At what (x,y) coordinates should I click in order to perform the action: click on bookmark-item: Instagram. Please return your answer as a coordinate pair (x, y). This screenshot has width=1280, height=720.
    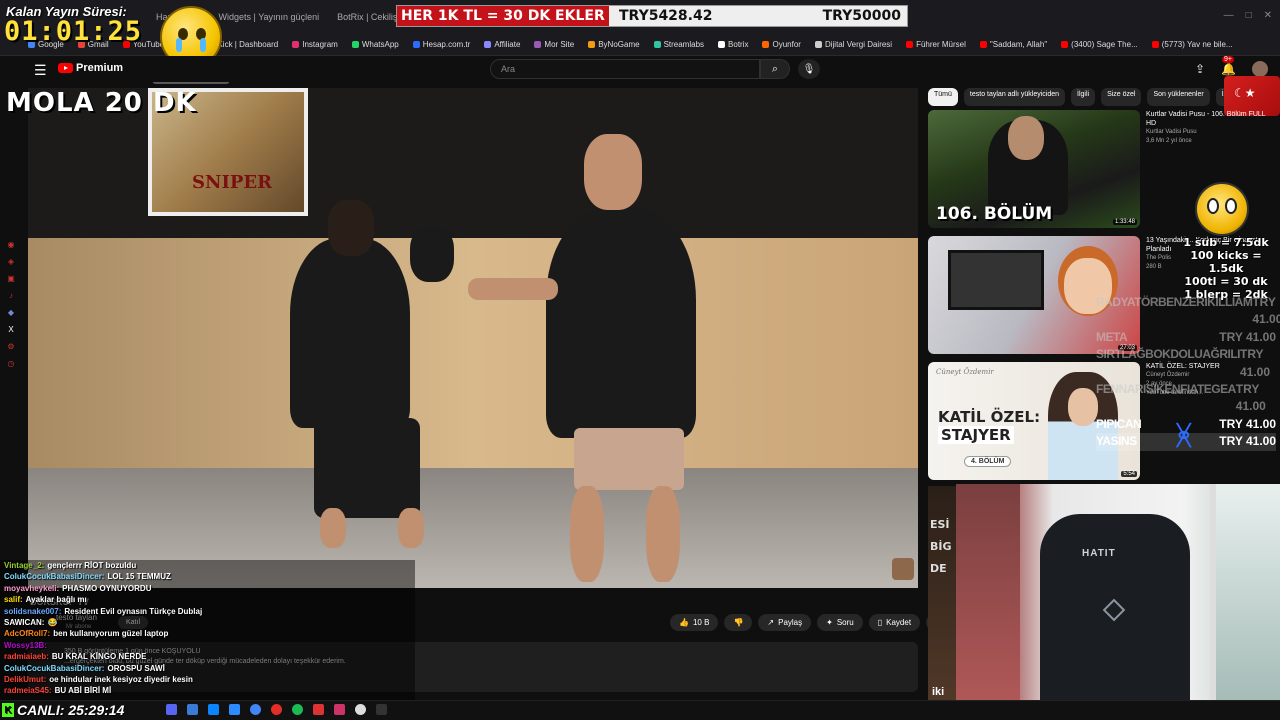
    Looking at the image, I should click on (315, 44).